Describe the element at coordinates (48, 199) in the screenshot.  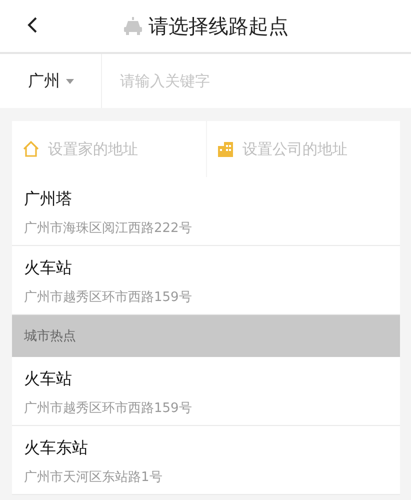
I see `place-name: 广州塔` at that location.